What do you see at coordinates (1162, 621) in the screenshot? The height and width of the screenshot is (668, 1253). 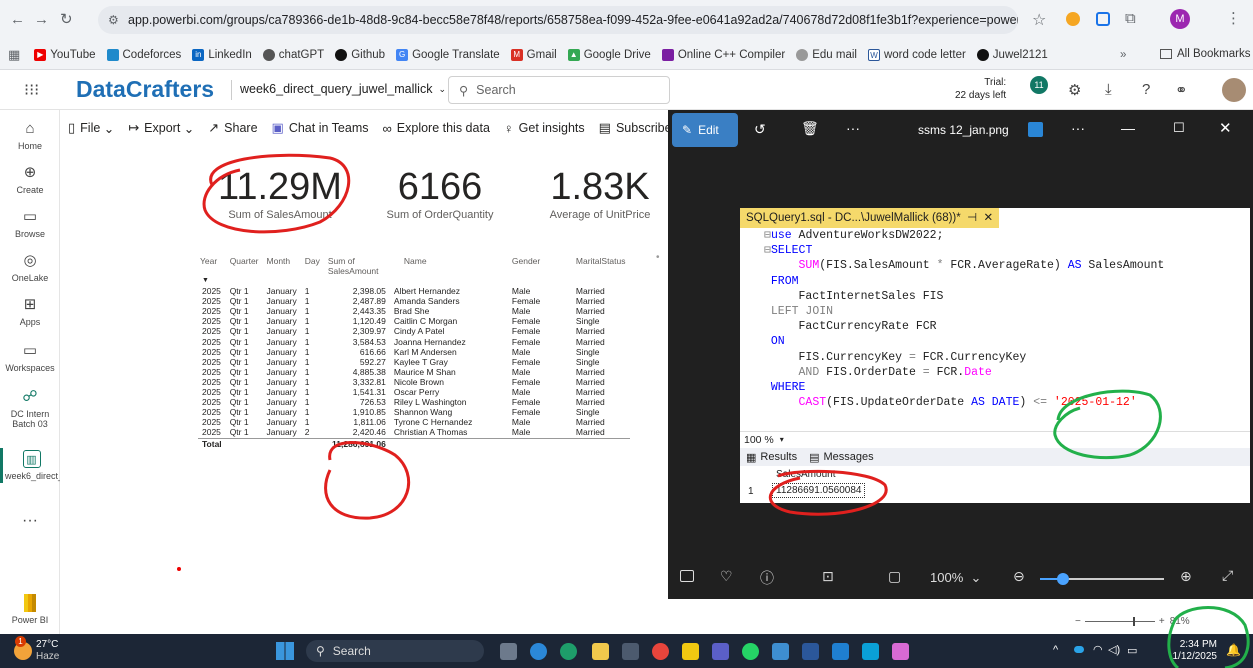 I see `zoom-in-icon: +` at bounding box center [1162, 621].